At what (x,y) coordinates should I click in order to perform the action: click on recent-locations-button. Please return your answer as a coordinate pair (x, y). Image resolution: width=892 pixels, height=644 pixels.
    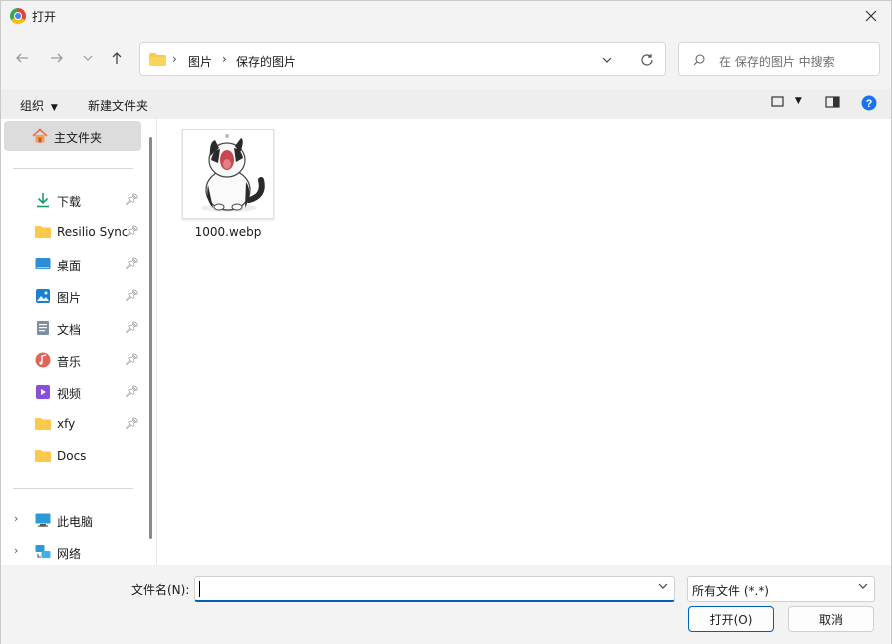
    Looking at the image, I should click on (88, 58).